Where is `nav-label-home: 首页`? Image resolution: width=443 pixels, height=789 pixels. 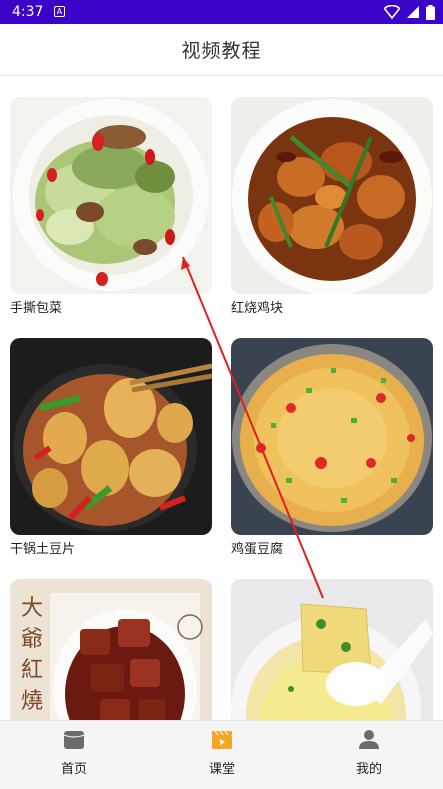 nav-label-home: 首页 is located at coordinates (73, 769).